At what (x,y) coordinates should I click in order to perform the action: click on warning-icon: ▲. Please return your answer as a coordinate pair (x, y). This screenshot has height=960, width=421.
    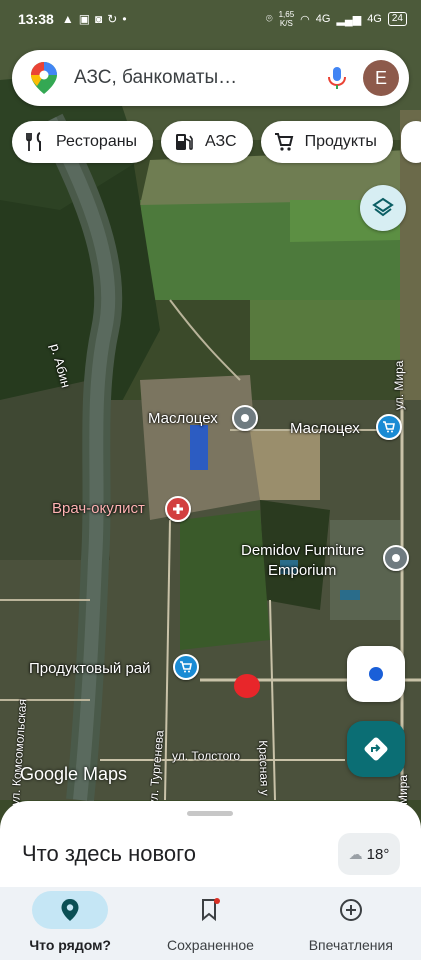
    Looking at the image, I should click on (67, 19).